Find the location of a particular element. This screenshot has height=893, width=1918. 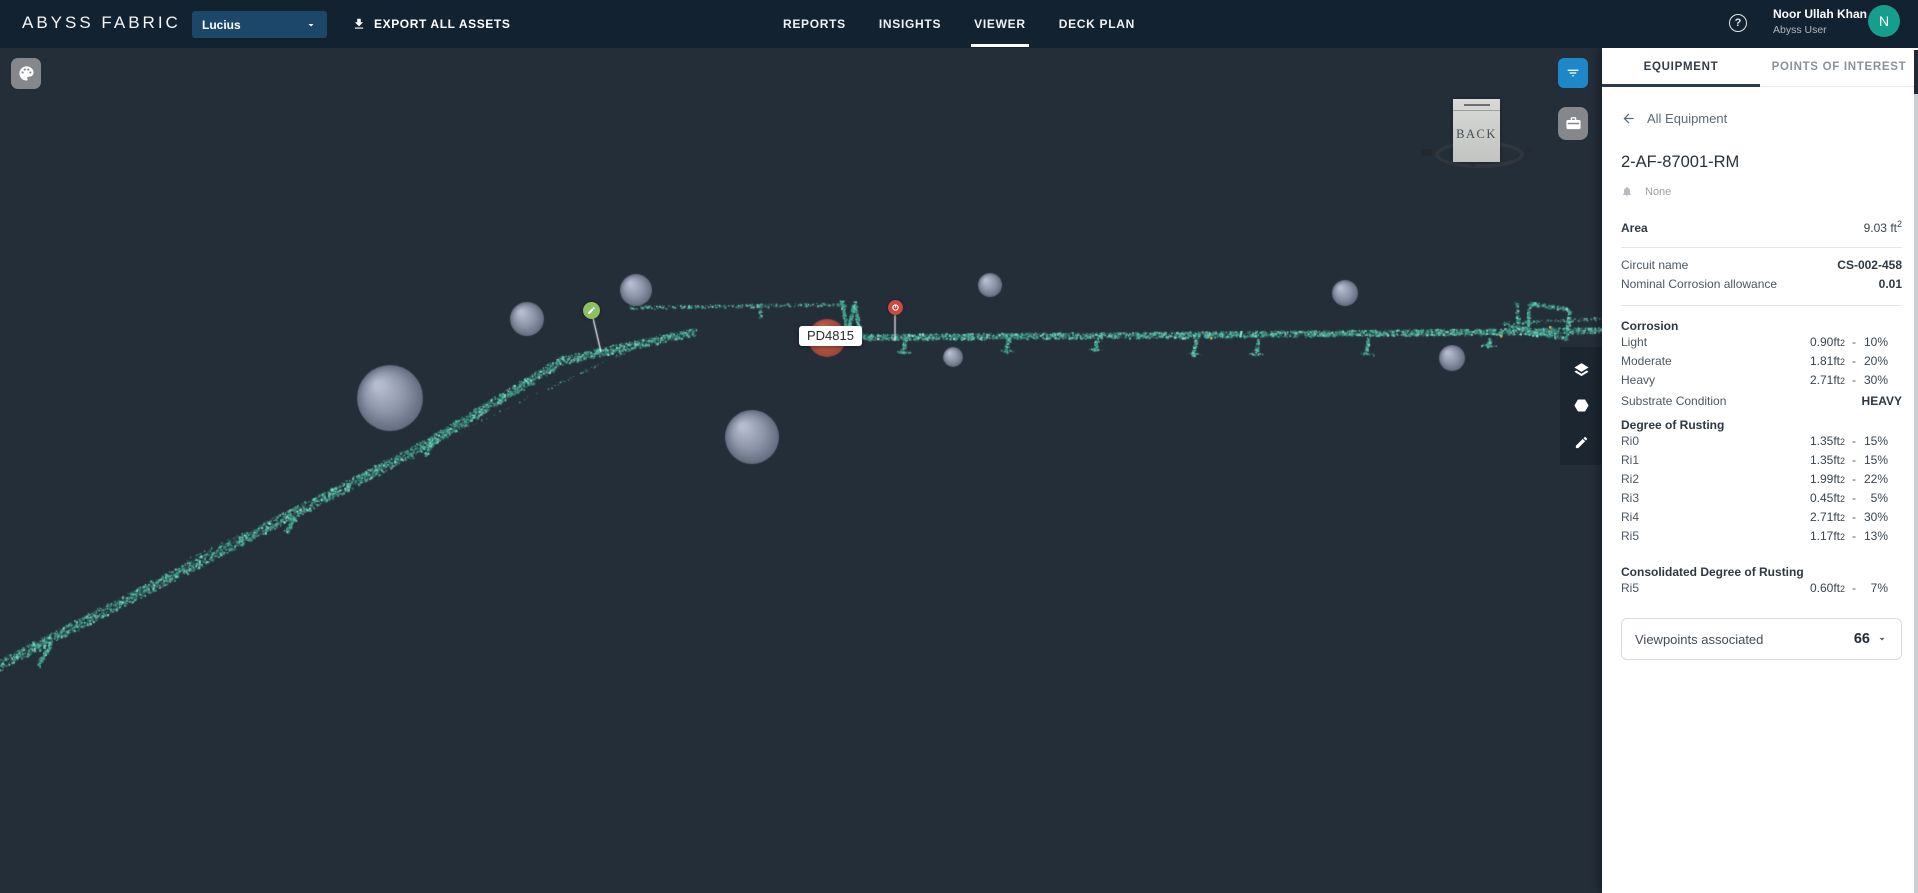

consolidated-rusting-header: Consolidated Degree of Rusting is located at coordinates (1712, 571).